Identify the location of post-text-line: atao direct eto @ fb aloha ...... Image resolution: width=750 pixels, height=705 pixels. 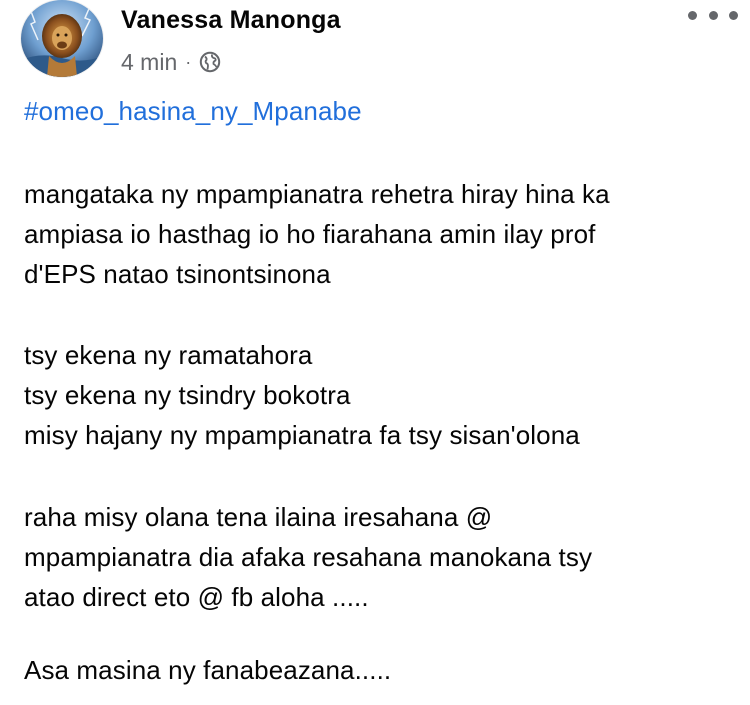
(196, 597).